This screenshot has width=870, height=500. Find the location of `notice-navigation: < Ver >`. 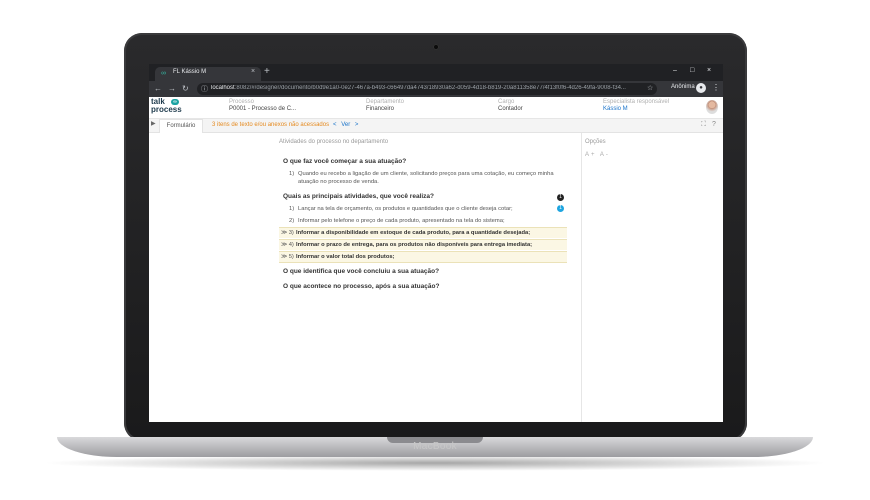

notice-navigation: < Ver > is located at coordinates (345, 125).